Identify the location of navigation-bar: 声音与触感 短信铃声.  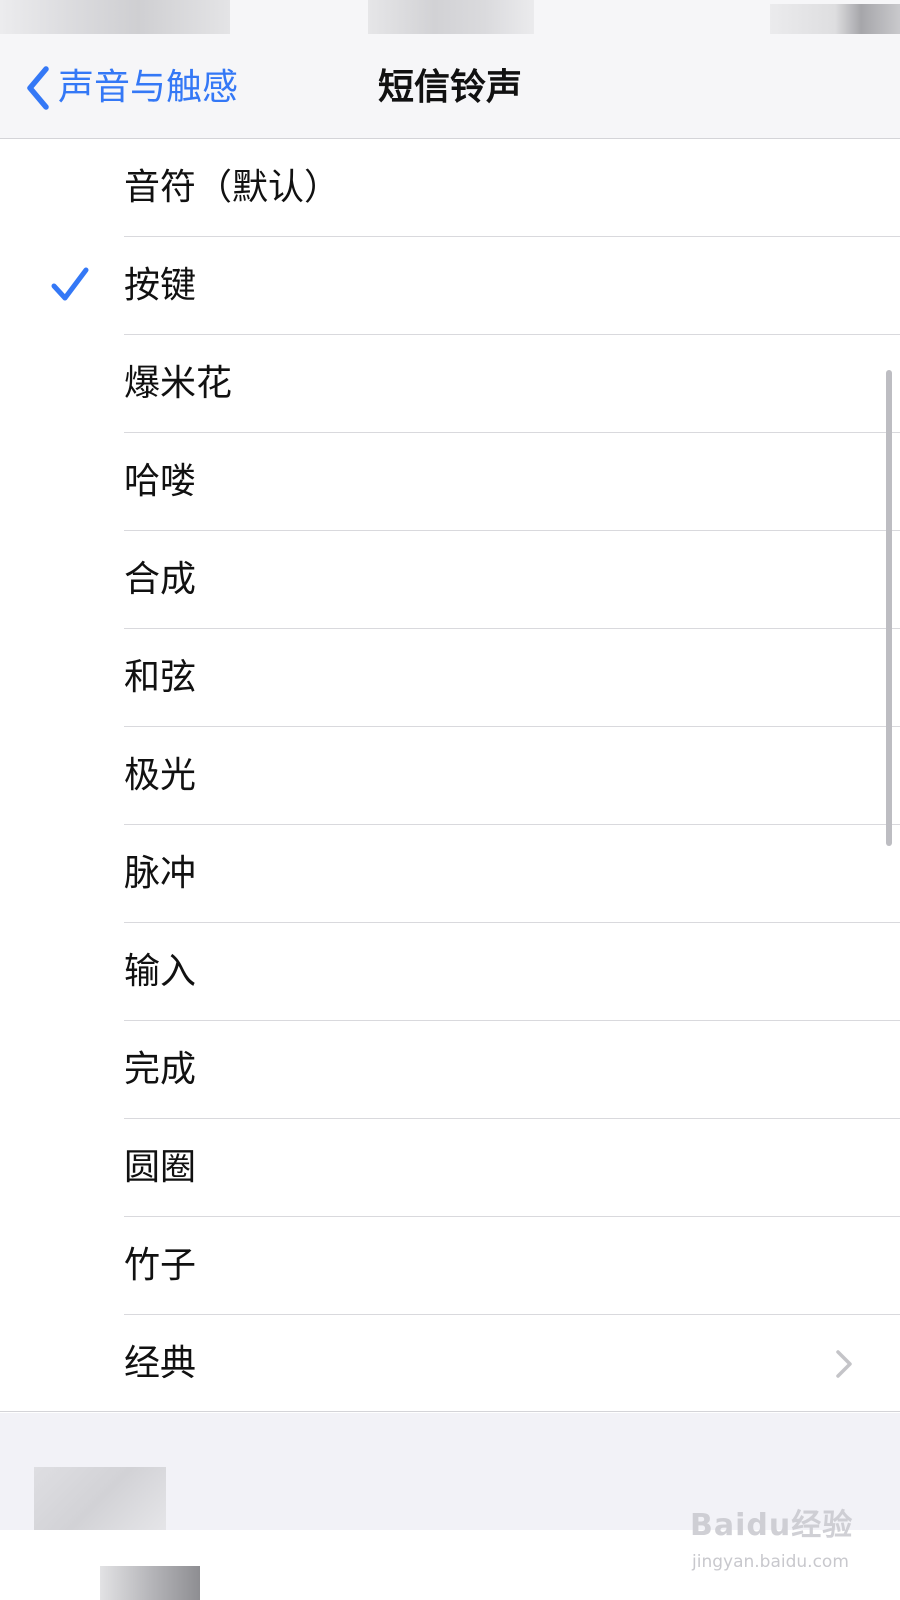
(450, 87).